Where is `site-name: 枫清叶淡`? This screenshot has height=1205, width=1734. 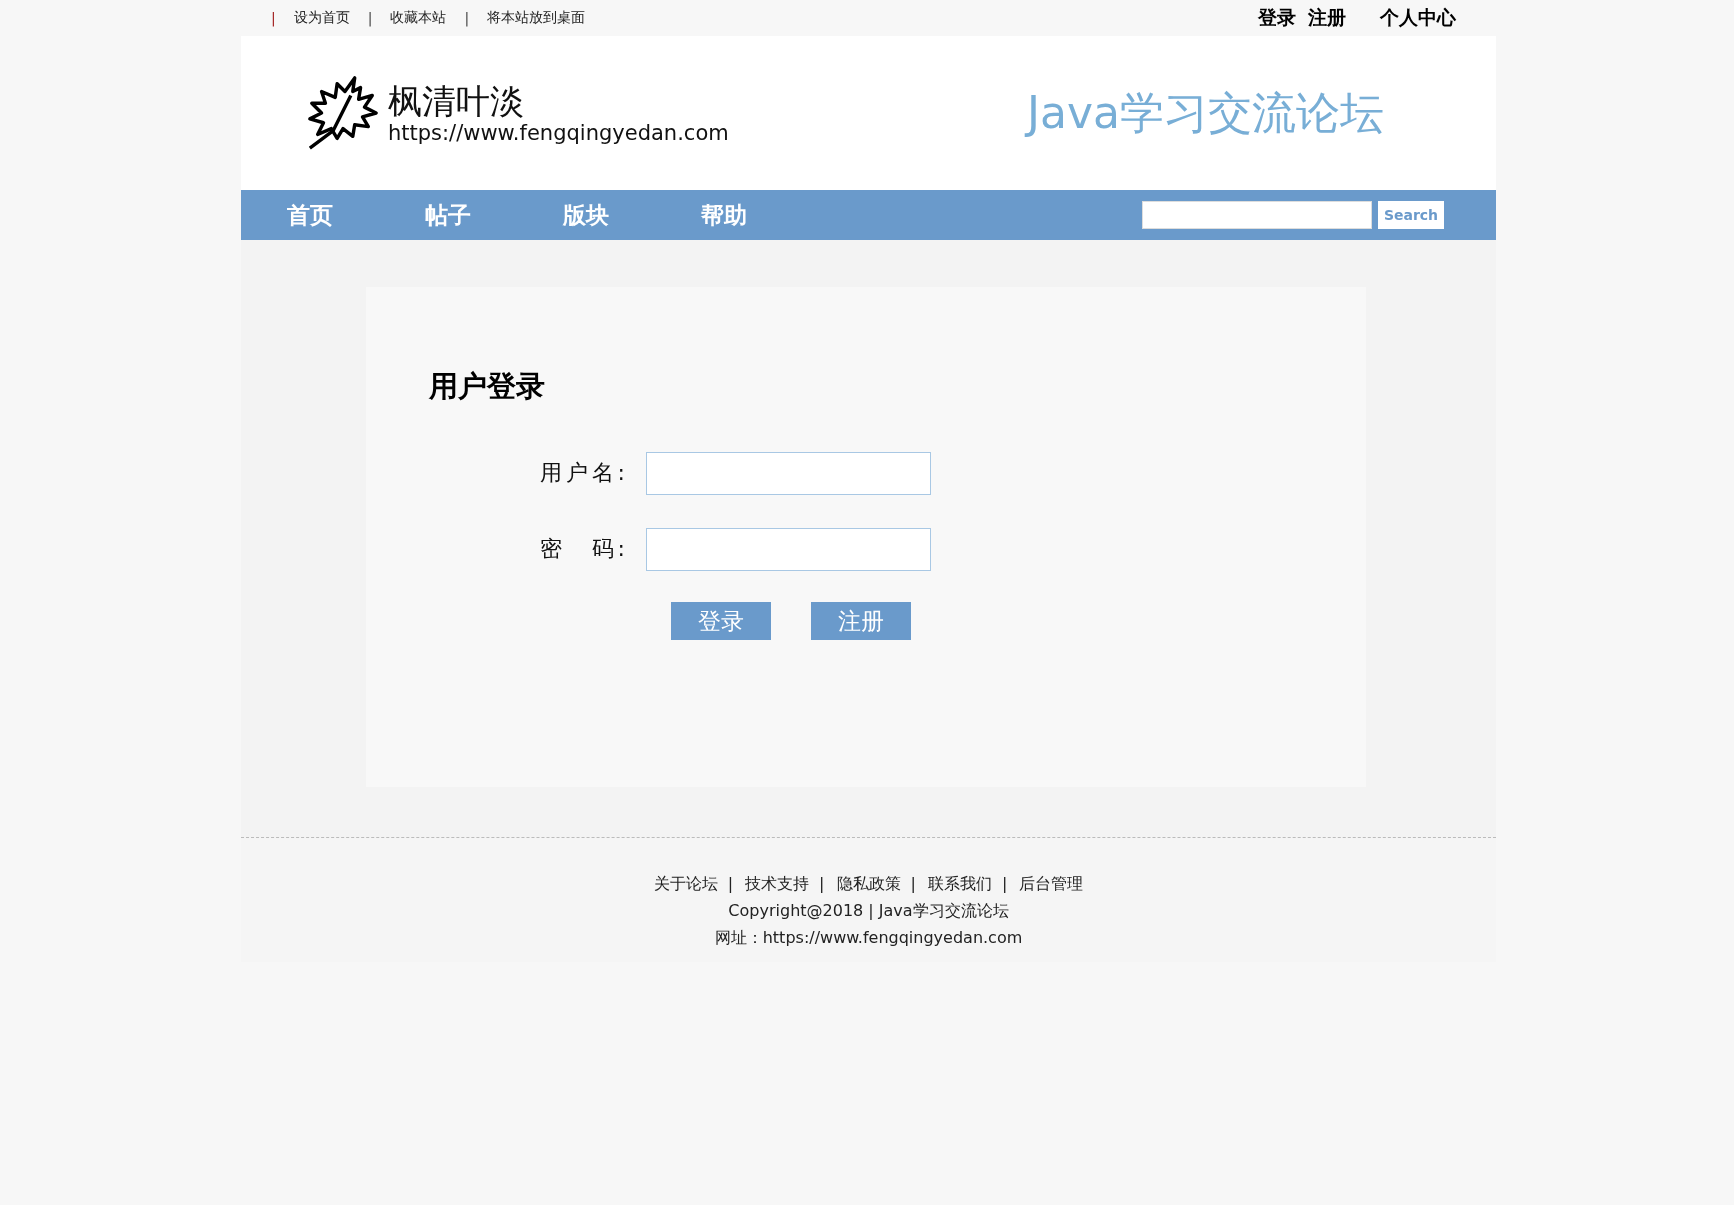 site-name: 枫清叶淡 is located at coordinates (456, 101).